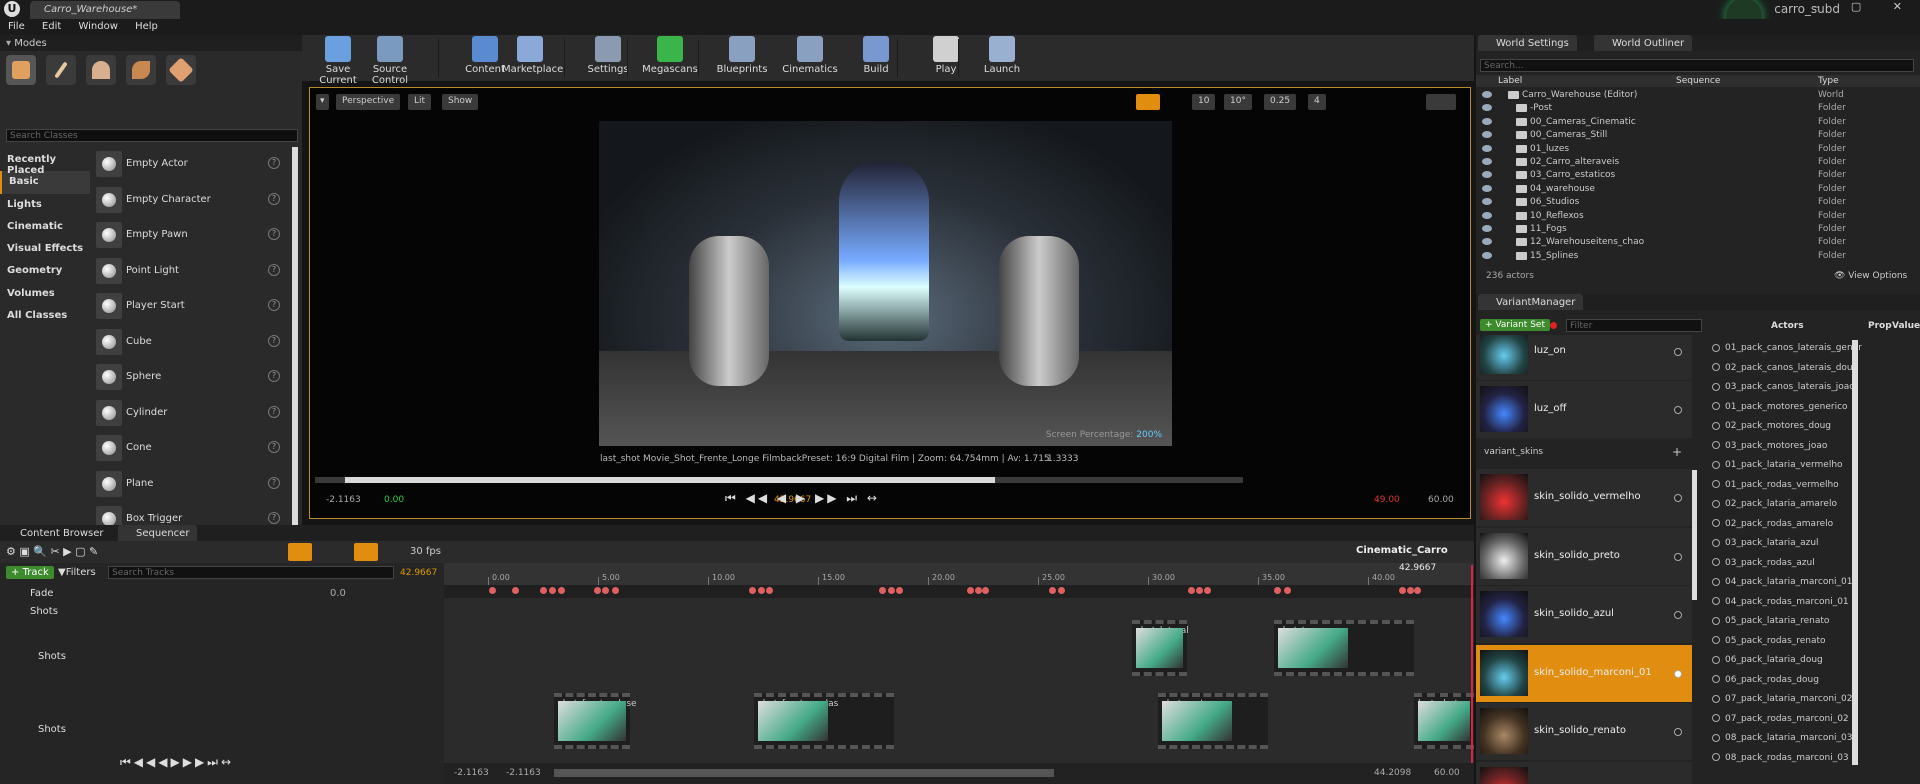 The width and height of the screenshot is (1920, 784). What do you see at coordinates (1802, 465) in the screenshot?
I see `variant-actor-row: 01_pack_lataria_vermelho` at bounding box center [1802, 465].